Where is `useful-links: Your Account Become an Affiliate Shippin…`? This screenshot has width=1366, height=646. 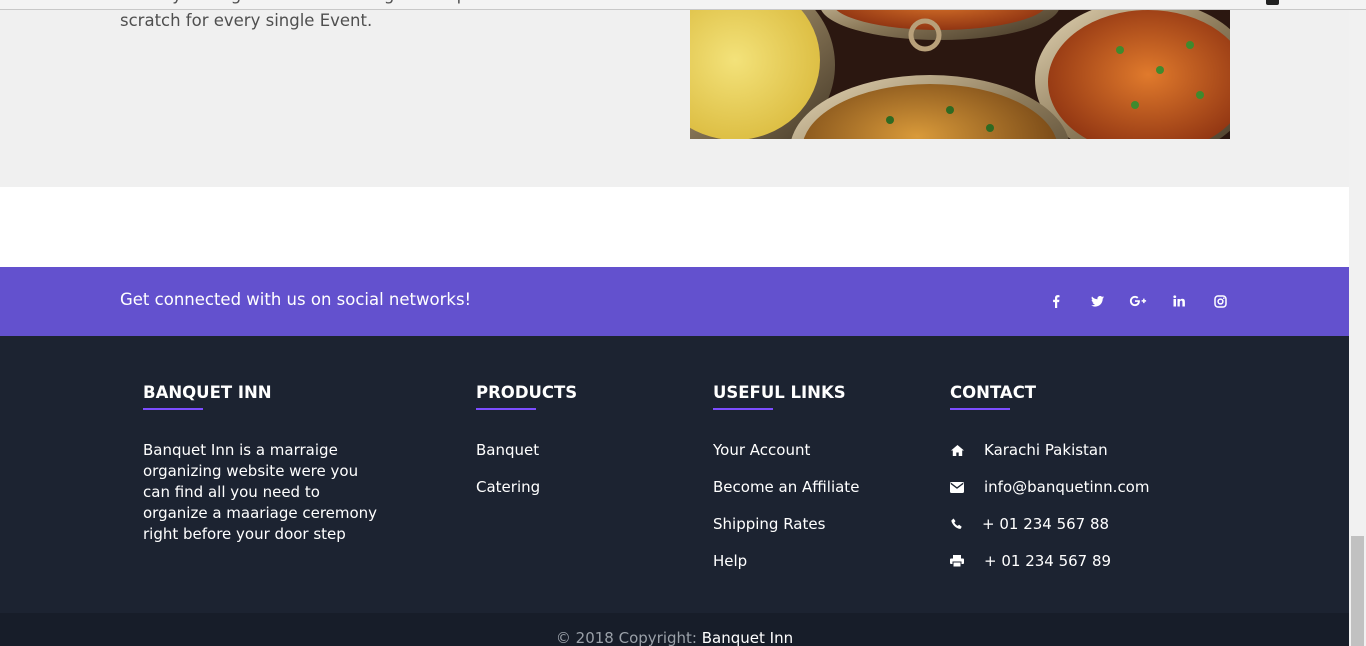
useful-links: Your Account Become an Affiliate Shippin… is located at coordinates (786, 505).